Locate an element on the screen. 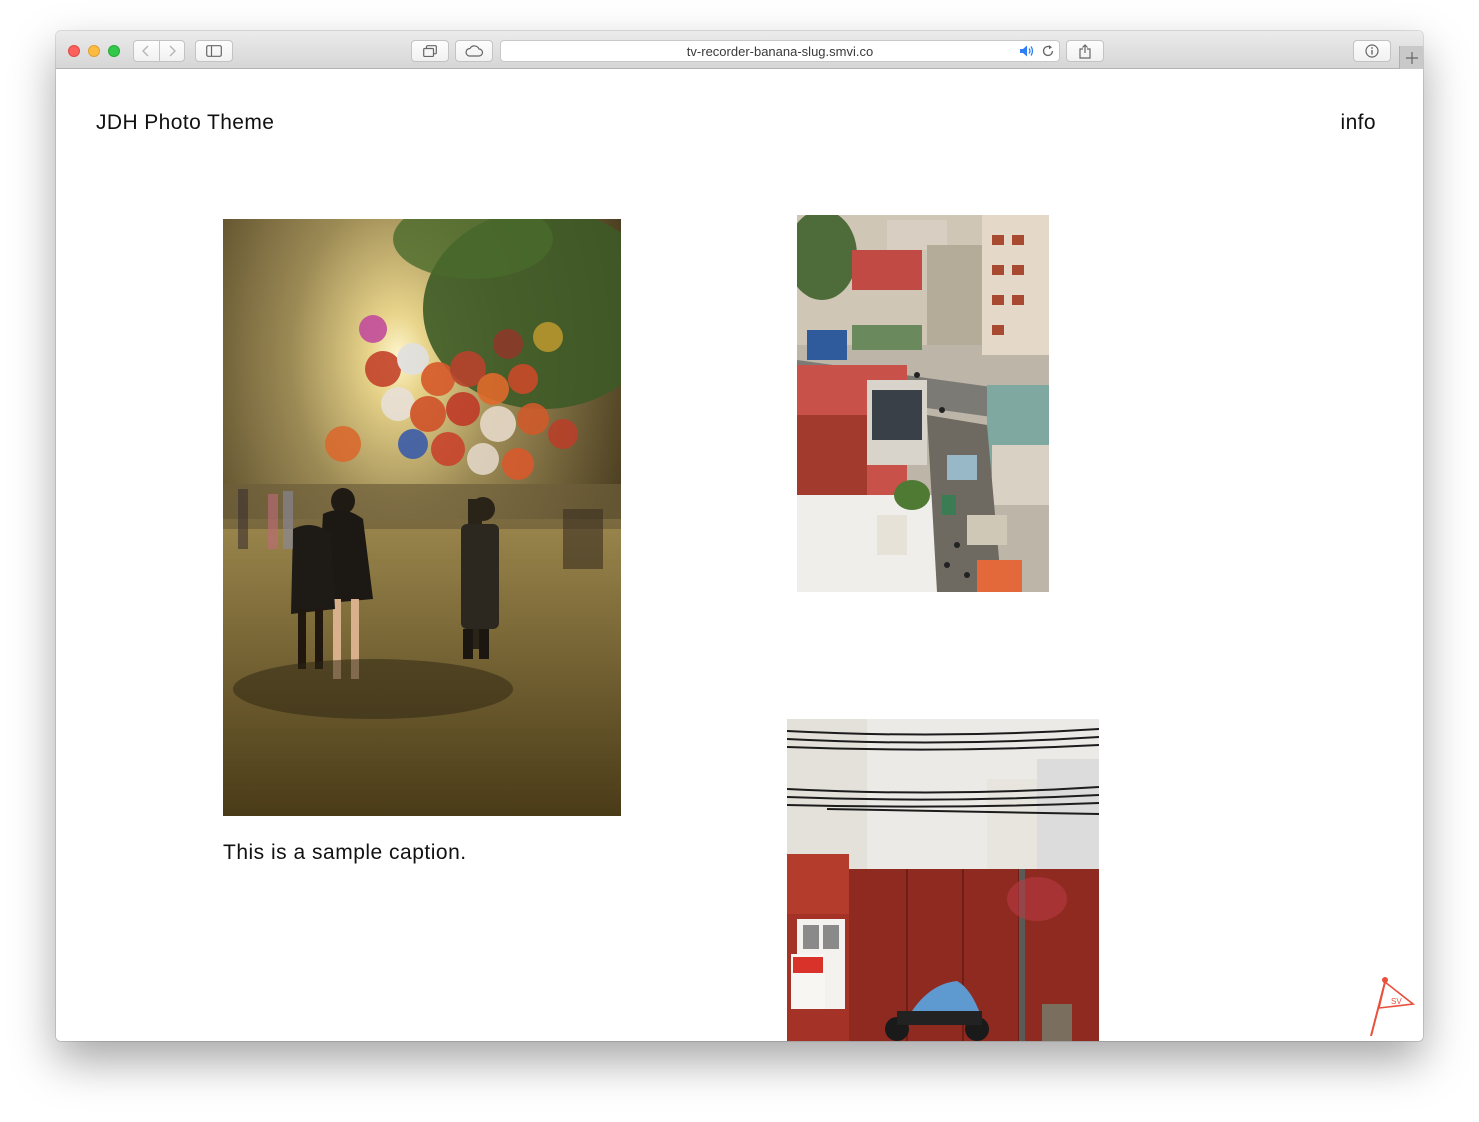 The width and height of the screenshot is (1479, 1122). history-nav-group is located at coordinates (159, 51).